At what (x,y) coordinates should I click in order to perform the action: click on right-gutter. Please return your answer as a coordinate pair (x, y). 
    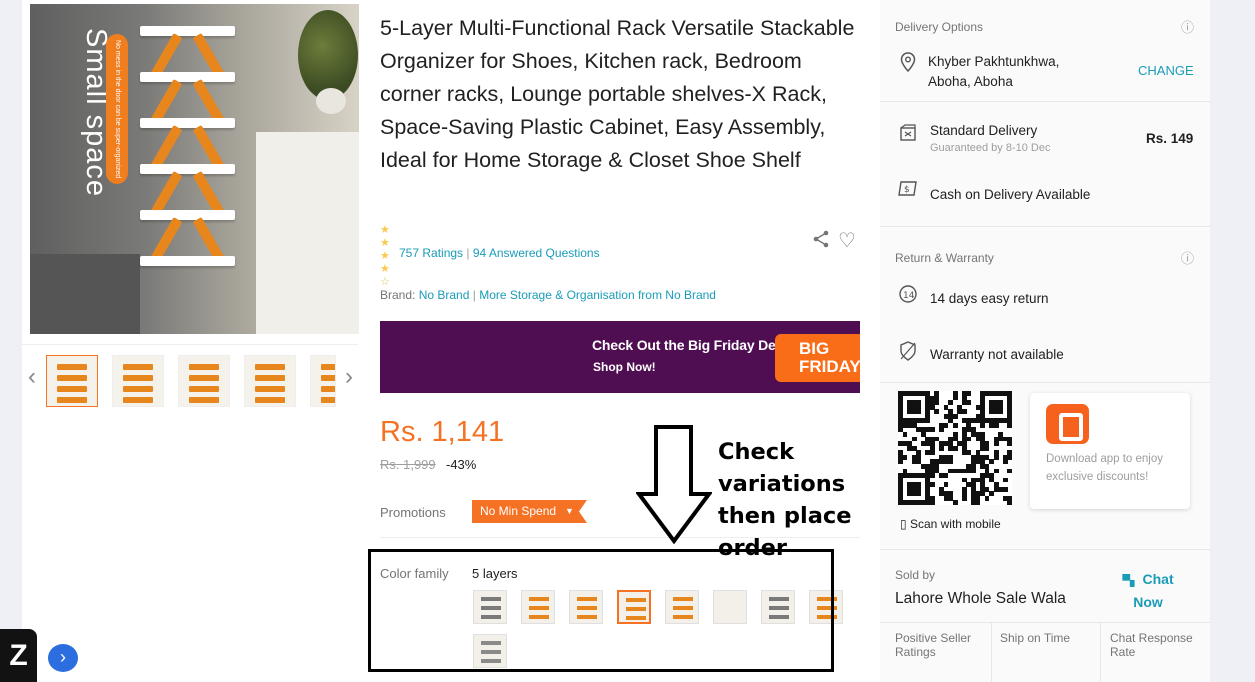
    Looking at the image, I should click on (1232, 341).